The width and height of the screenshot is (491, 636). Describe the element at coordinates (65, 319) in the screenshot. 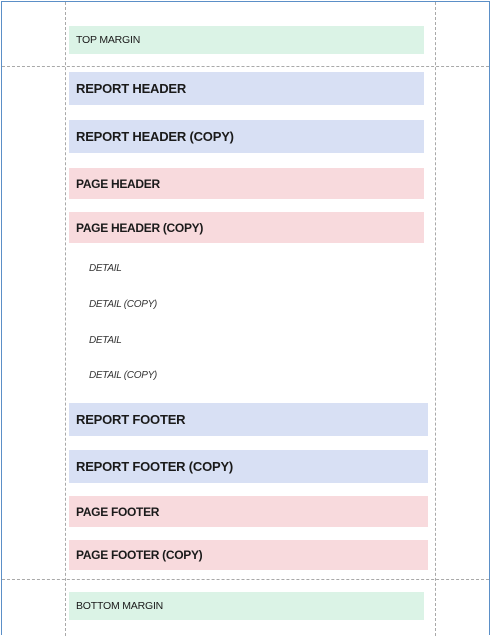

I see `left-margin-guide` at that location.